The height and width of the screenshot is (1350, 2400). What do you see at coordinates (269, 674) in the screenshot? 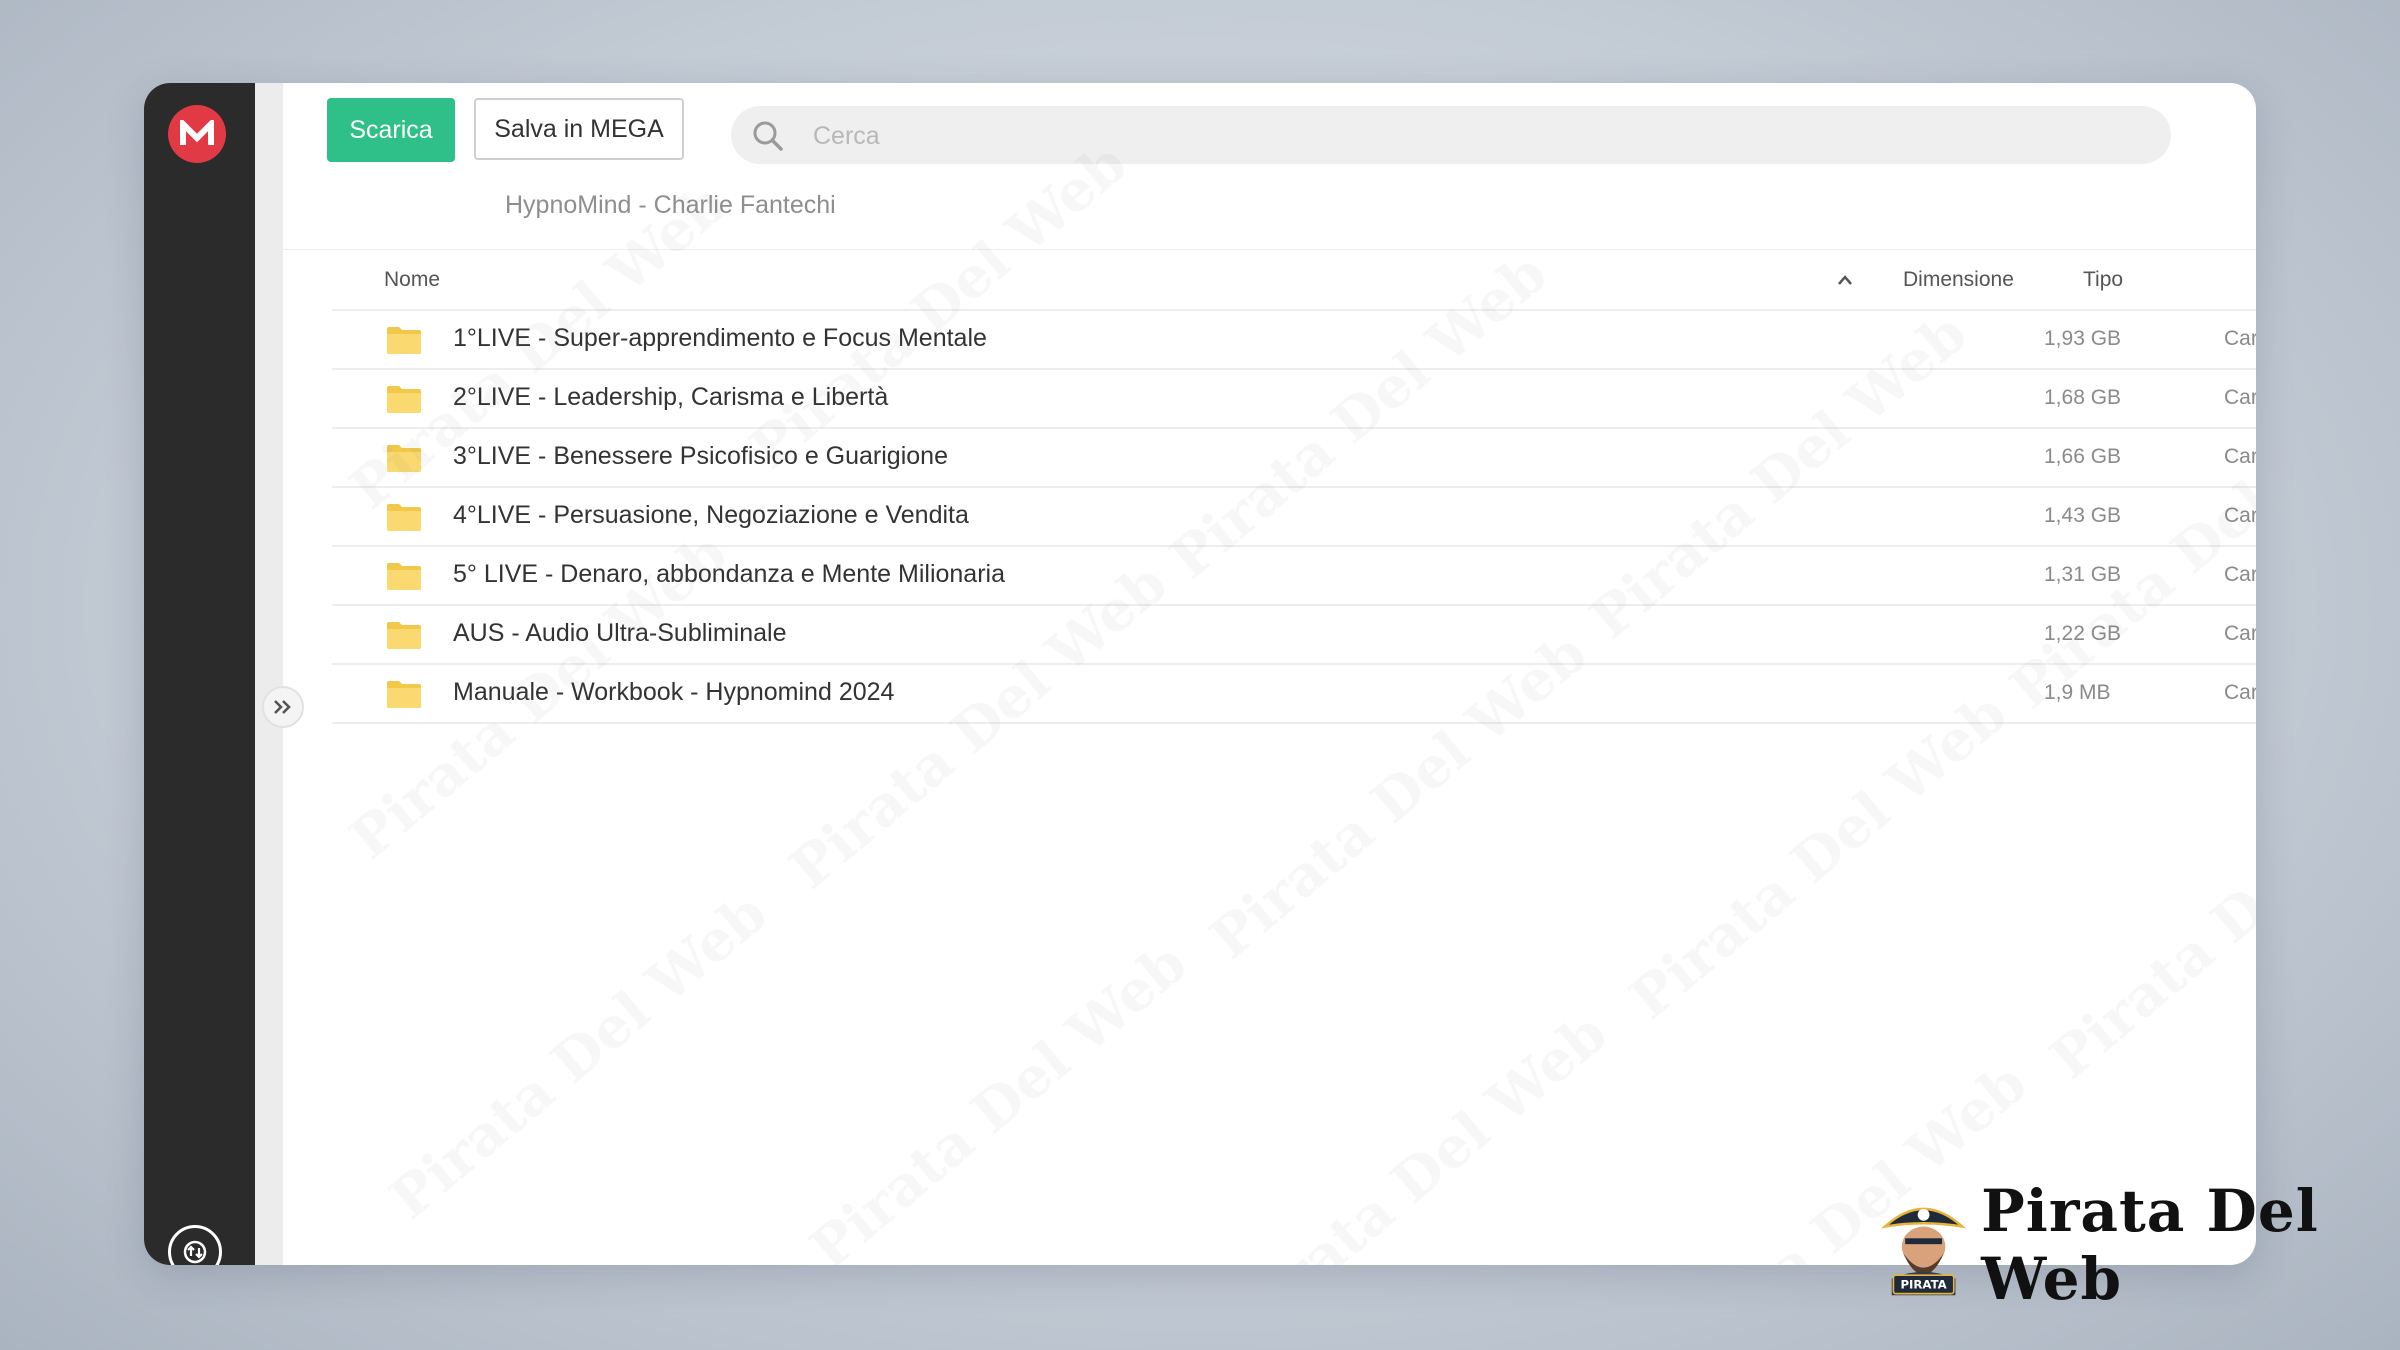
I see `sidebar-gap` at bounding box center [269, 674].